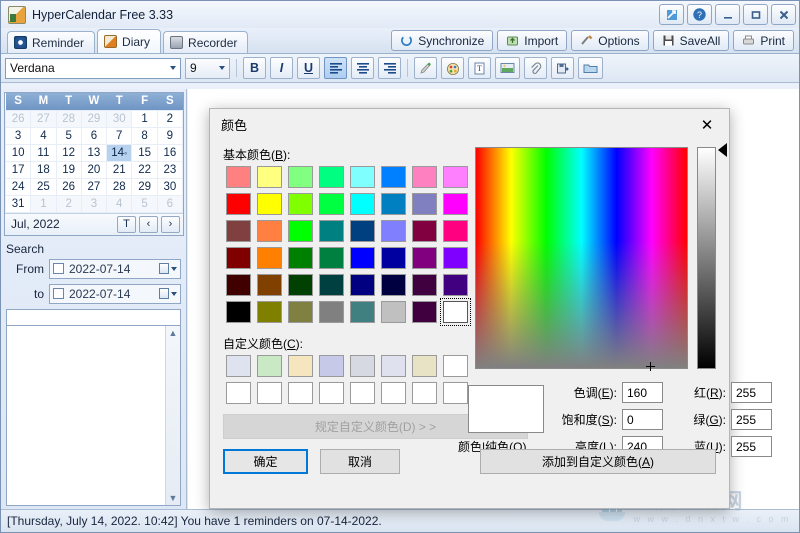 This screenshot has height=533, width=800. Describe the element at coordinates (94, 203) in the screenshot. I see `calendar-day: 3` at that location.